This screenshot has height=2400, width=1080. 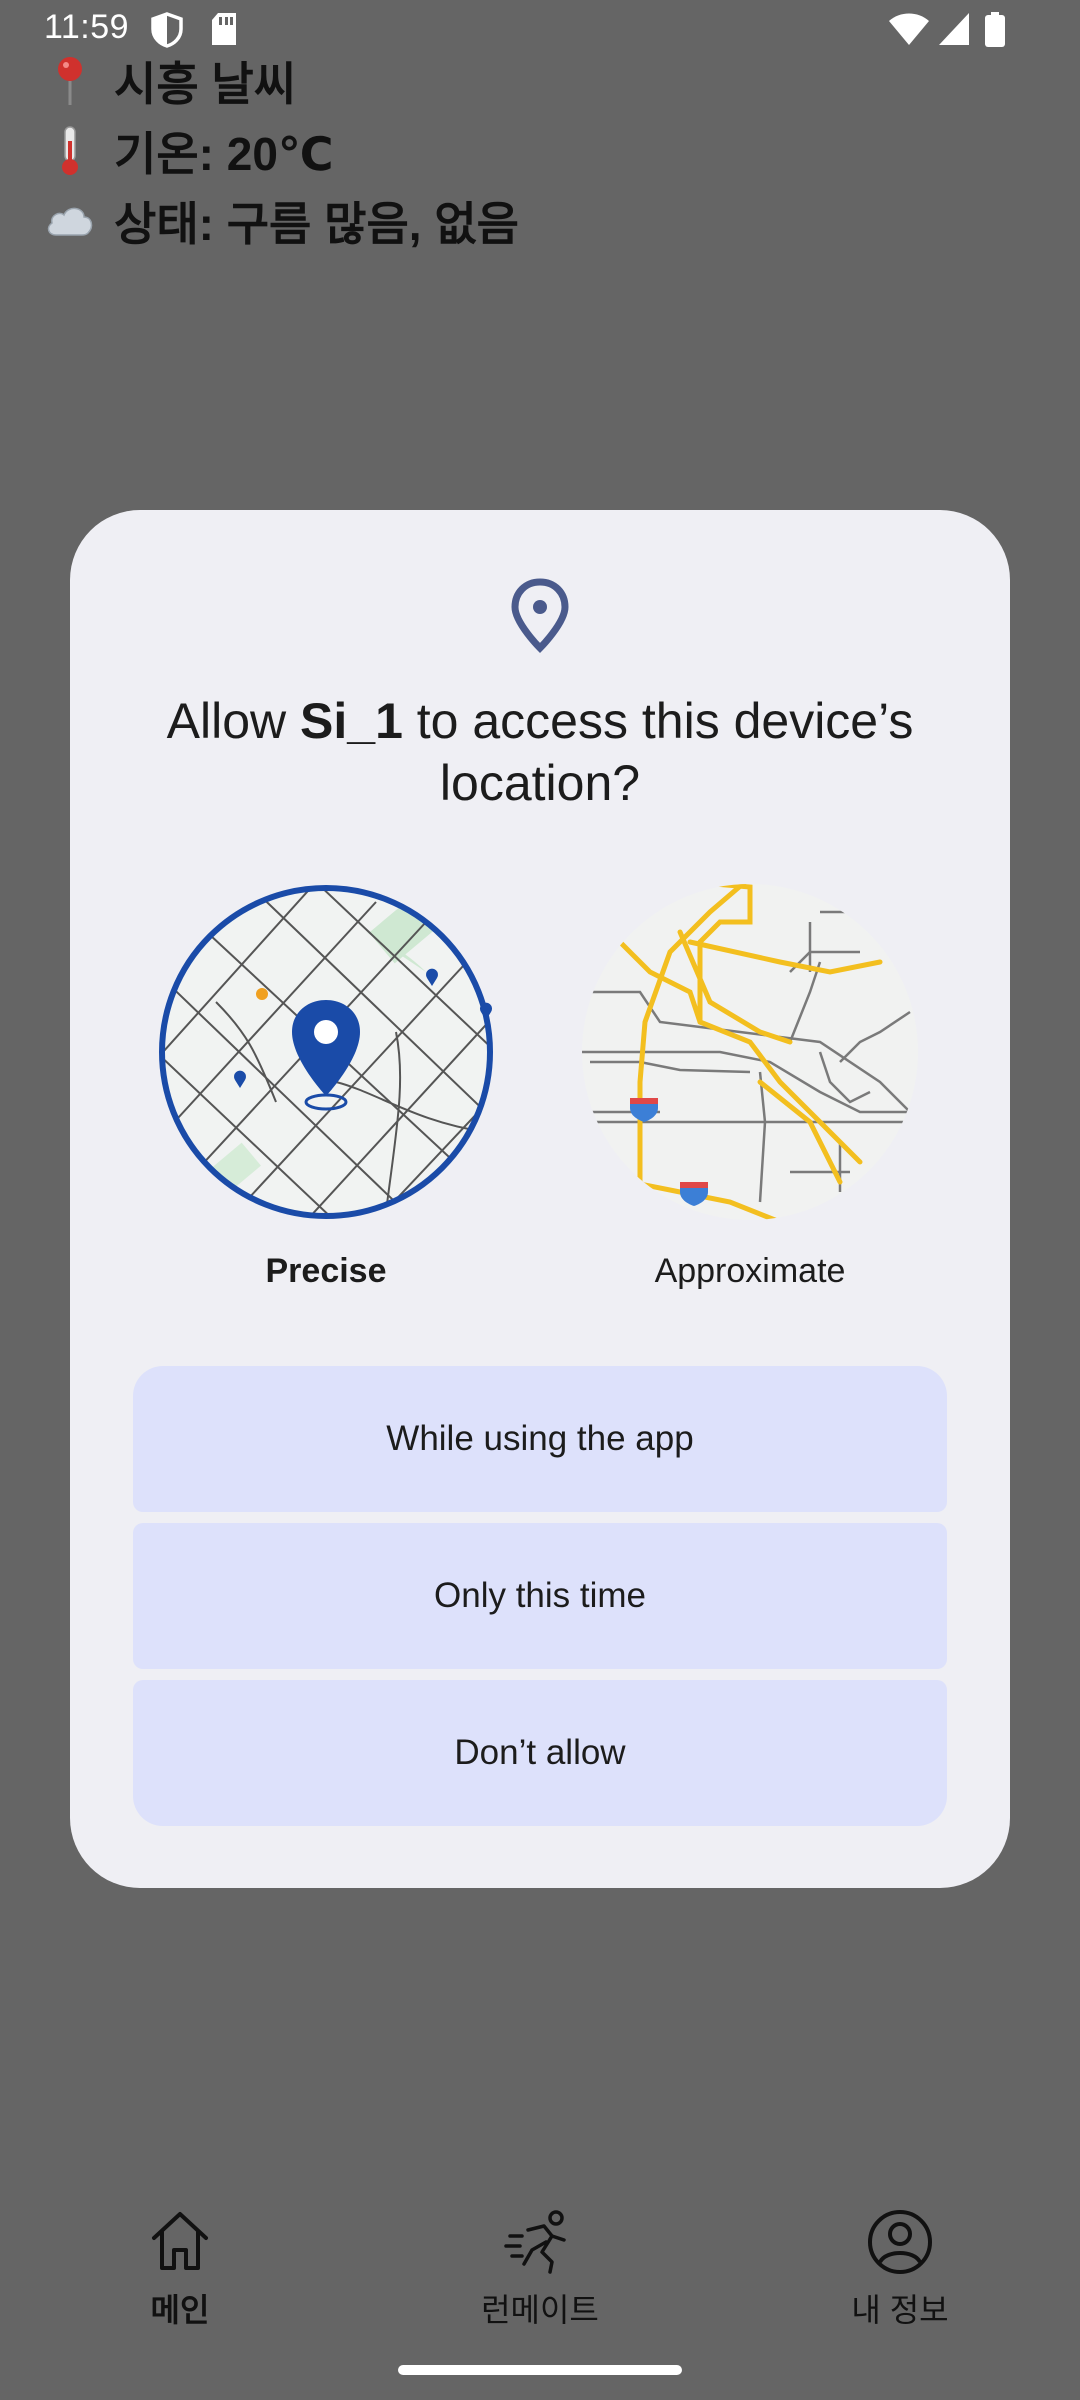 I want to click on weather-info: 시흥 날씨 기온: 20℃ 상태: 구름 많음, 없음, so click(x=281, y=151).